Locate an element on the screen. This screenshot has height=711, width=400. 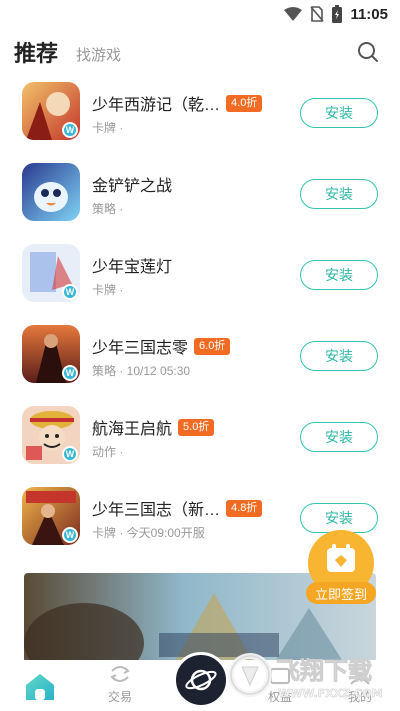
planet-icon is located at coordinates (201, 680).